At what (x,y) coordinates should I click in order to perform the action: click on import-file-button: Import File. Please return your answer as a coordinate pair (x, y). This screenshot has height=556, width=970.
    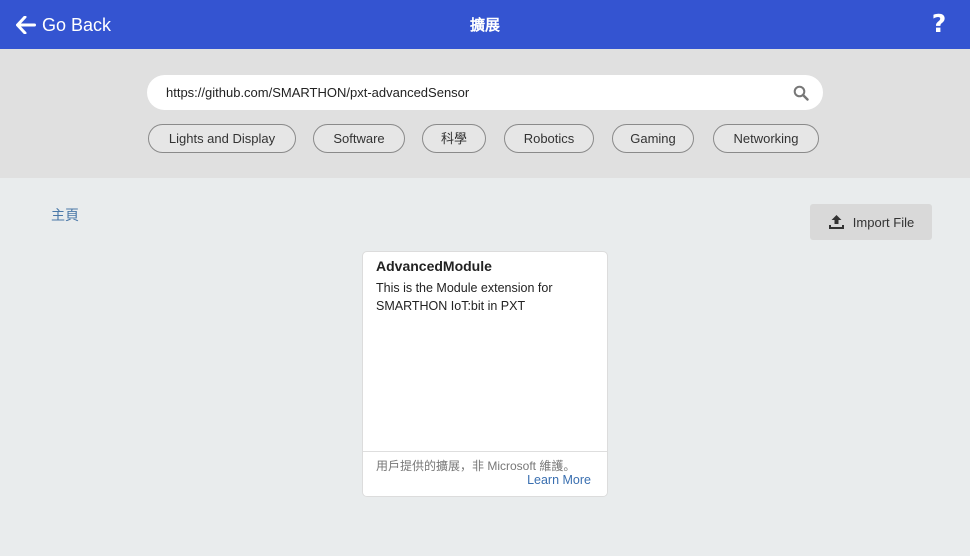
    Looking at the image, I should click on (871, 222).